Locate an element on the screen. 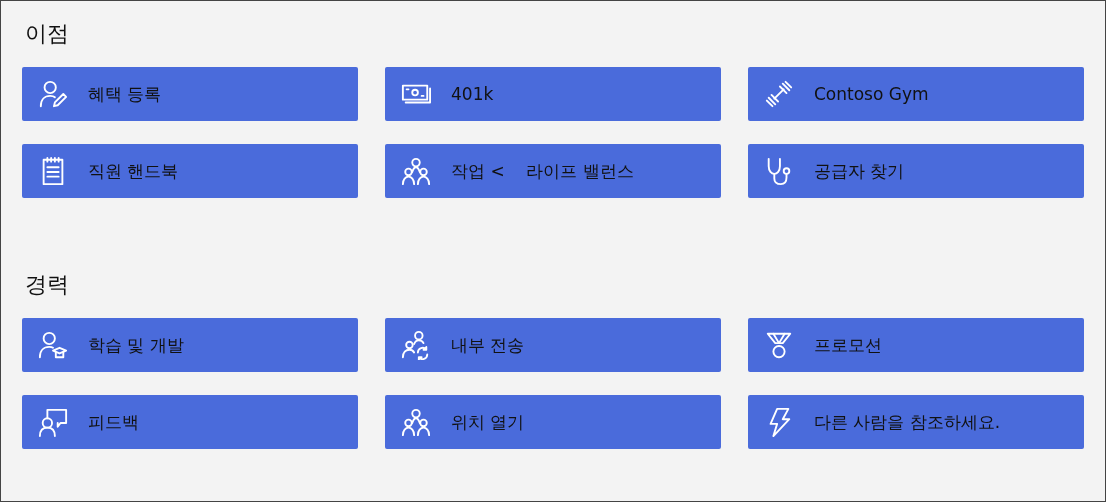 The height and width of the screenshot is (502, 1106). people-arrows-icon is located at coordinates (416, 345).